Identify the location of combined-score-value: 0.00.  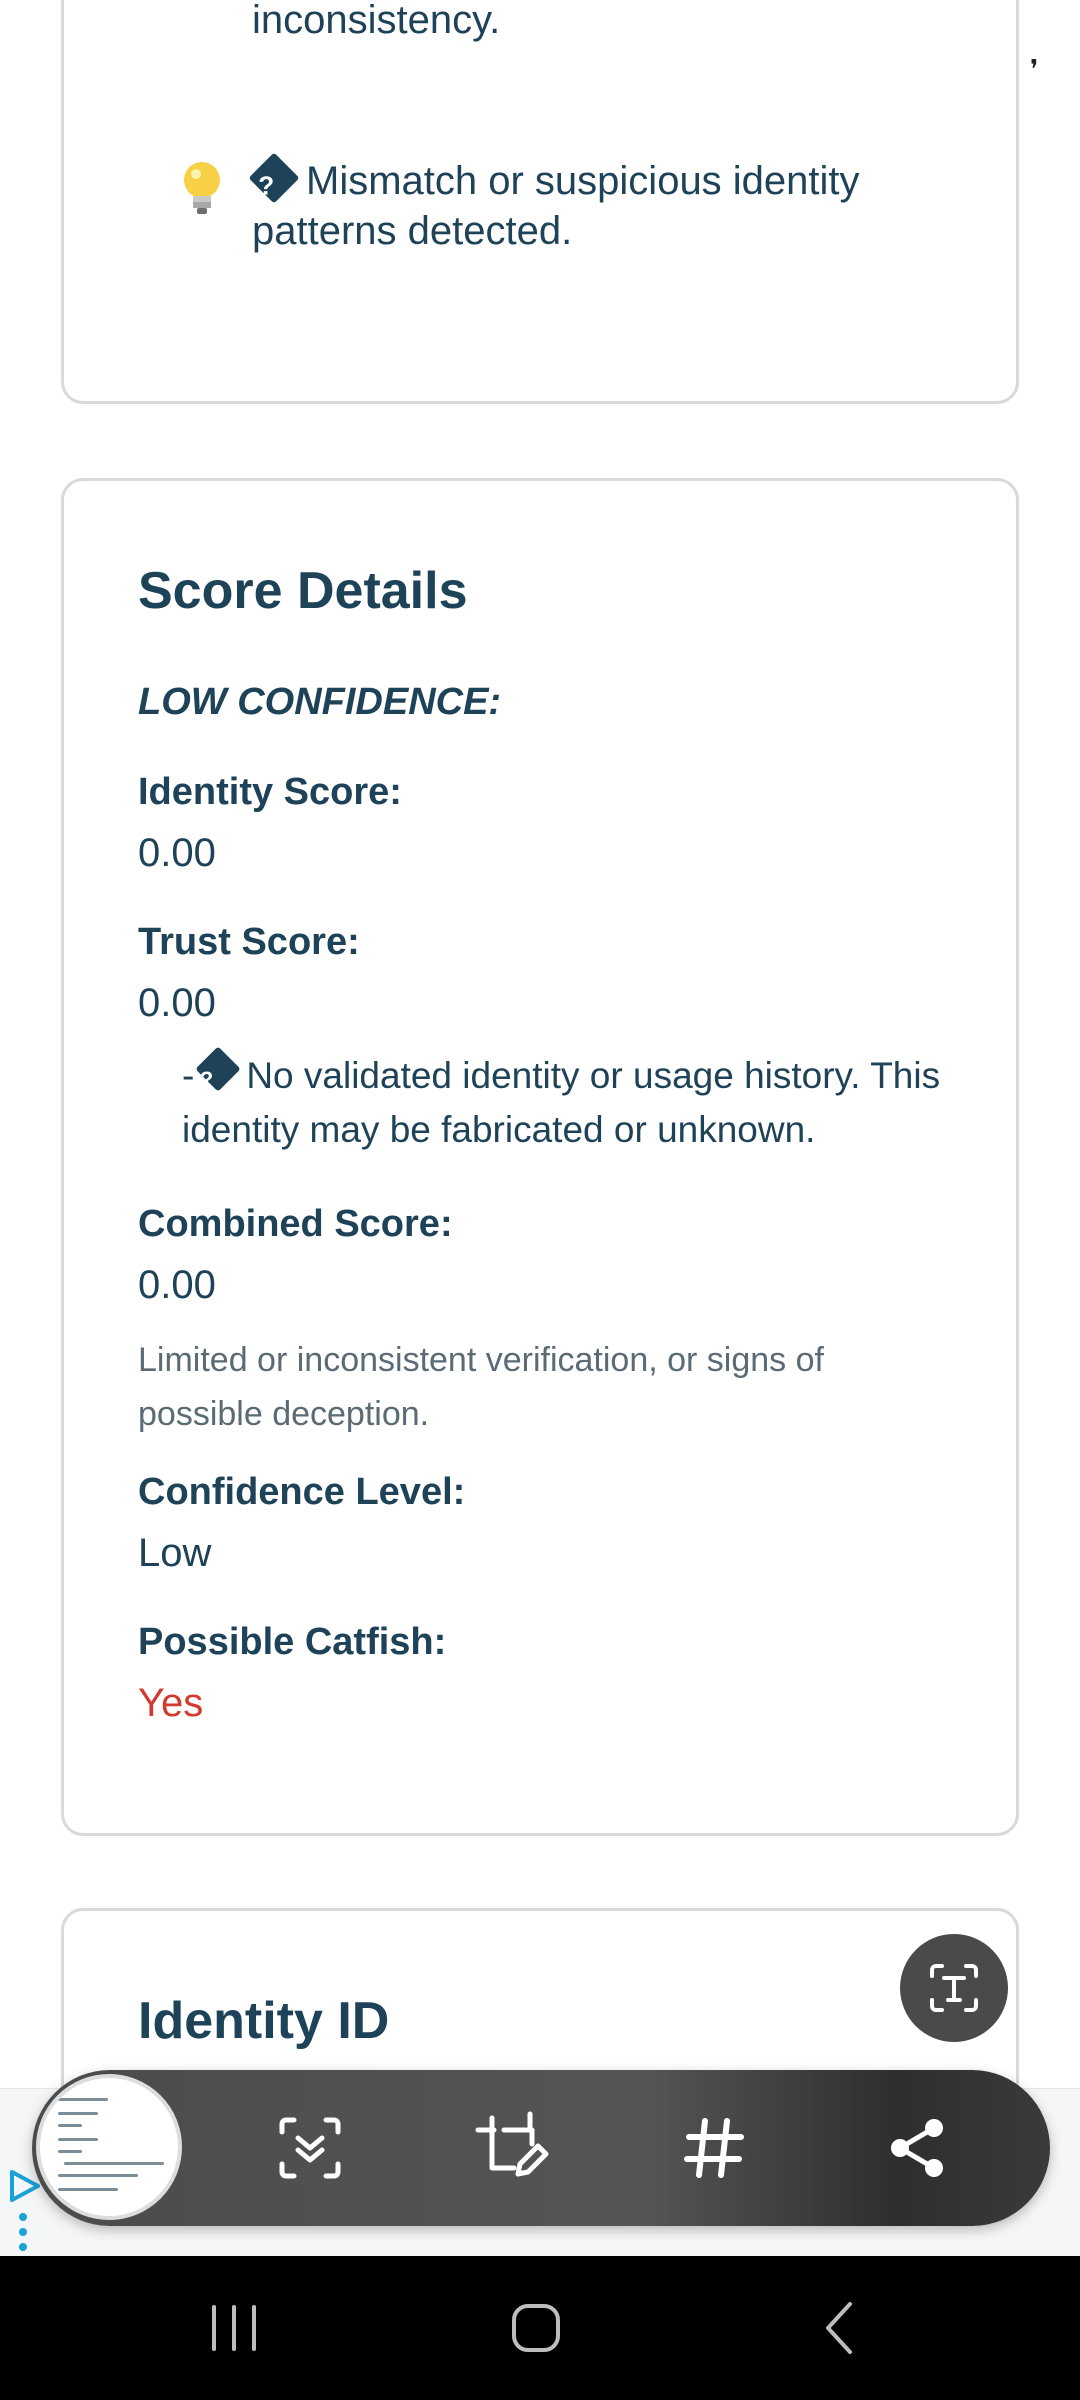
(177, 1285).